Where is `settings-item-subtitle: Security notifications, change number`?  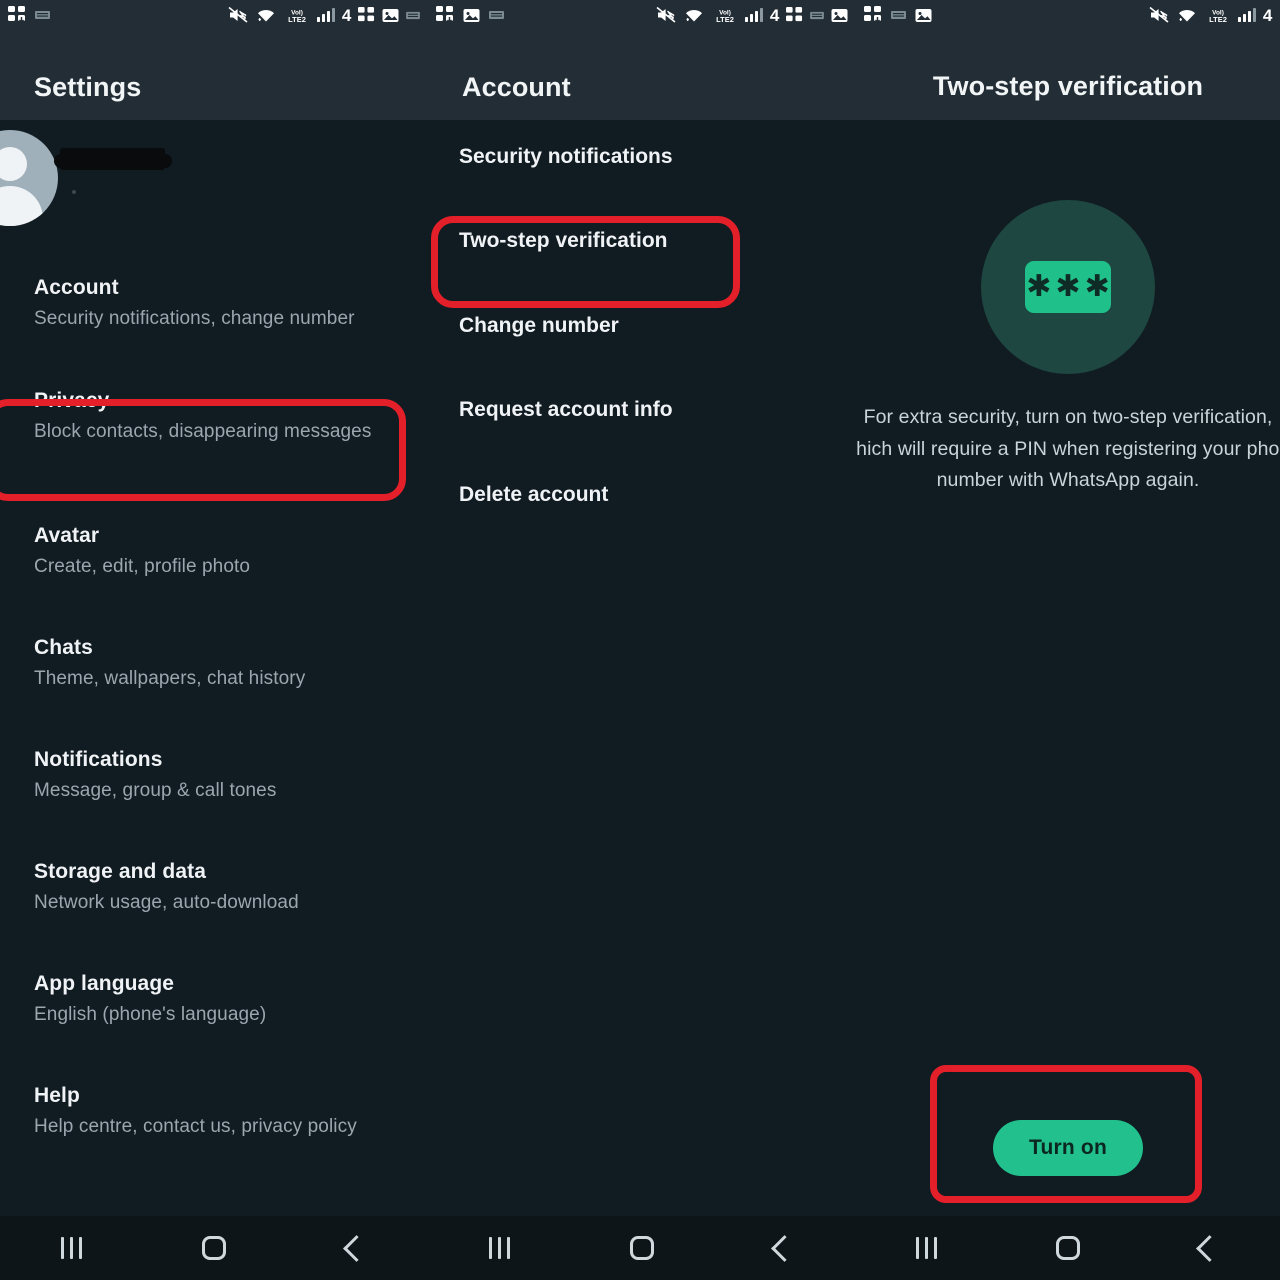
settings-item-subtitle: Security notifications, change number is located at coordinates (194, 318).